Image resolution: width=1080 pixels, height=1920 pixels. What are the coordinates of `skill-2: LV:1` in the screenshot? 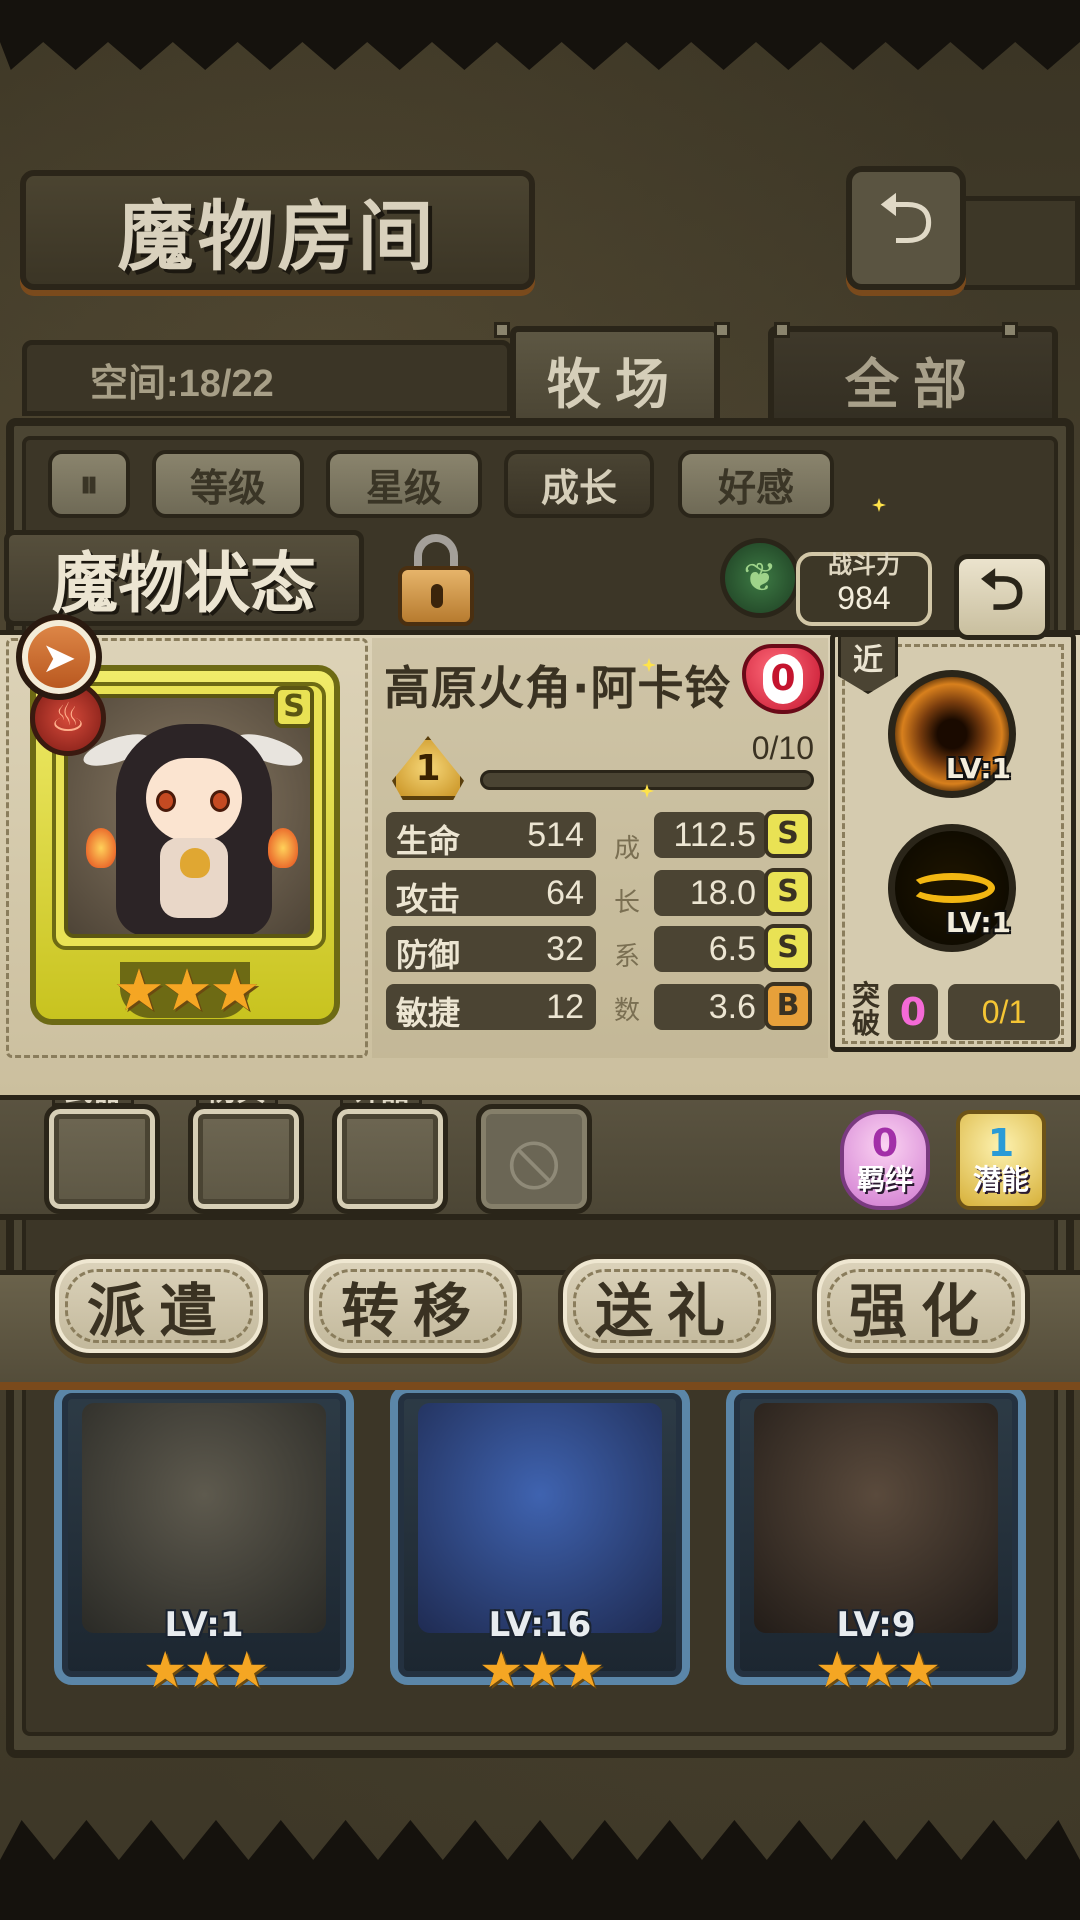 It's located at (952, 888).